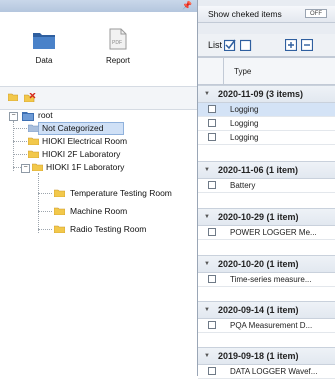 This screenshot has height=379, width=335. What do you see at coordinates (85, 167) in the screenshot?
I see `tree-node-label: HIOKI 1F Laboratory` at bounding box center [85, 167].